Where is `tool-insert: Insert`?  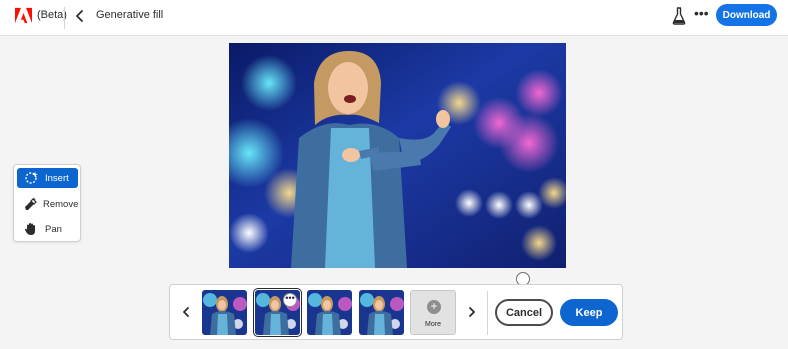
tool-insert: Insert is located at coordinates (47, 178).